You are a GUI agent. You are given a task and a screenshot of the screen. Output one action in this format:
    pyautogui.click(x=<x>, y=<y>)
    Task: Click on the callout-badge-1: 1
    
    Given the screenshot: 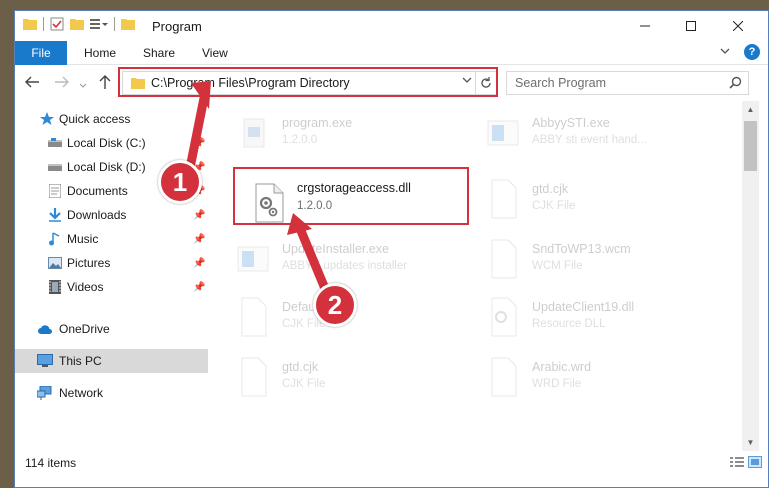 What is the action you would take?
    pyautogui.click(x=180, y=182)
    